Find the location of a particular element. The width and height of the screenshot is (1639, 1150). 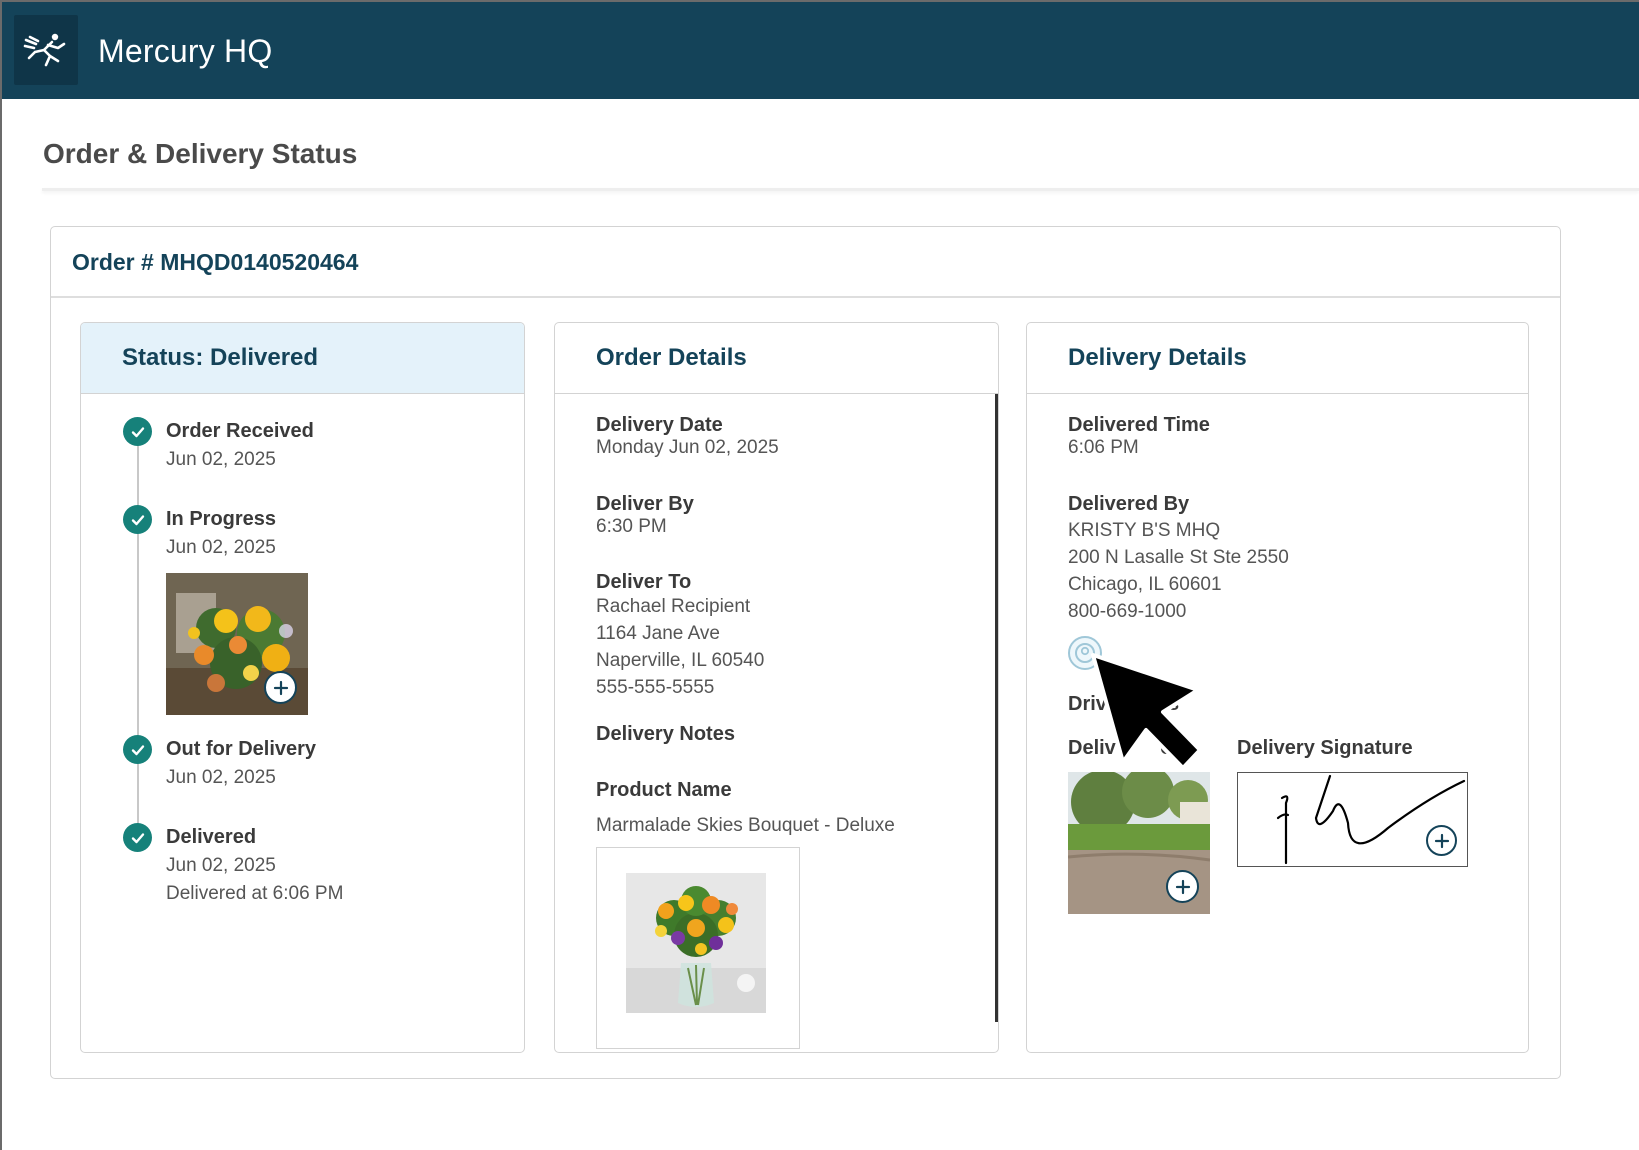

shop-phone: 800-669-1000 is located at coordinates (1127, 611).